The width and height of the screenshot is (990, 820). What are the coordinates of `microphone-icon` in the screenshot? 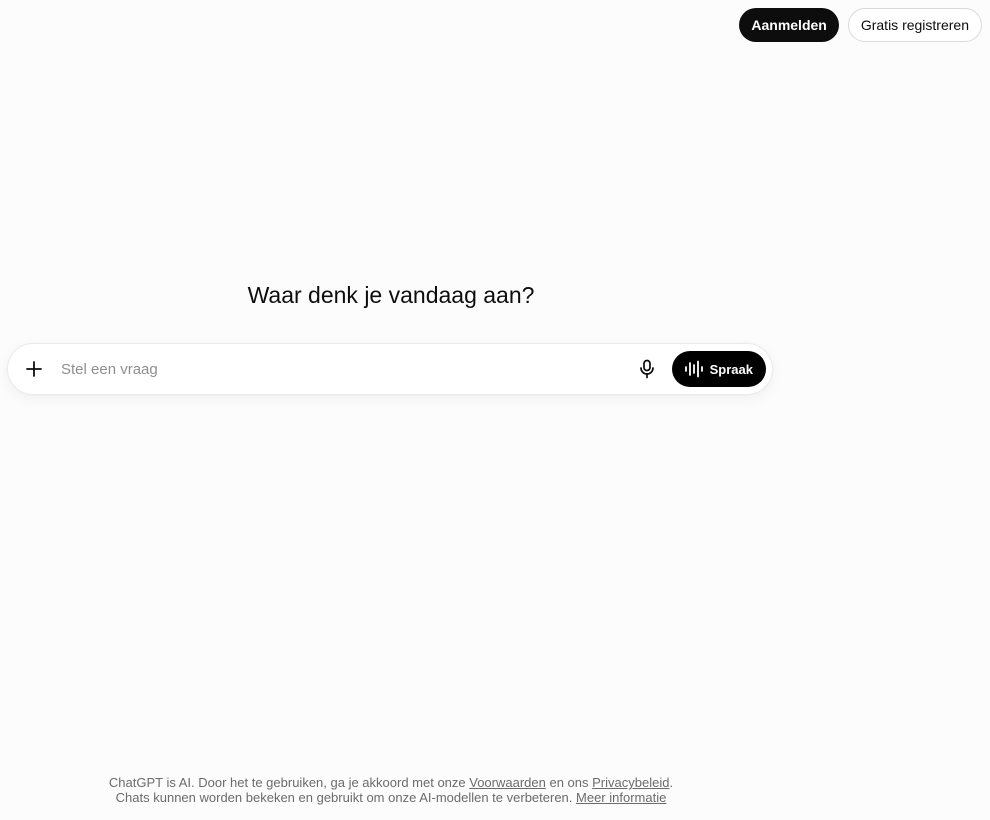 It's located at (646, 369).